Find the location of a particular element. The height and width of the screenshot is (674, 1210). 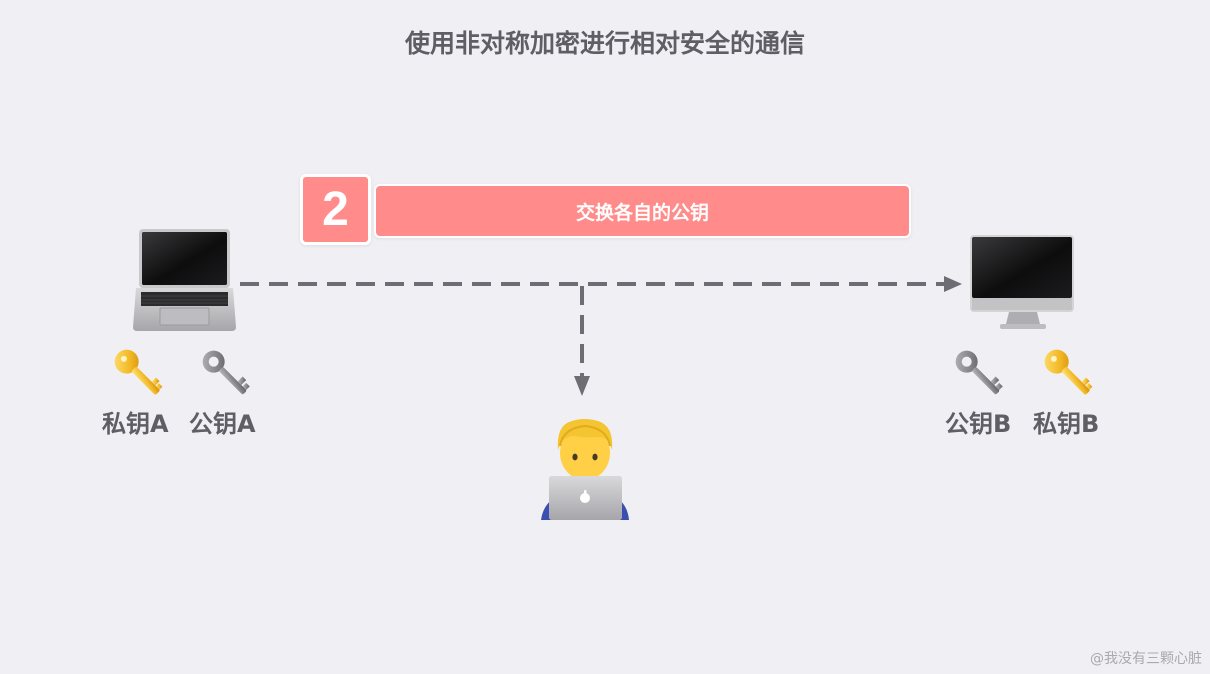

private-key-b-label: 私钥B is located at coordinates (1066, 424).